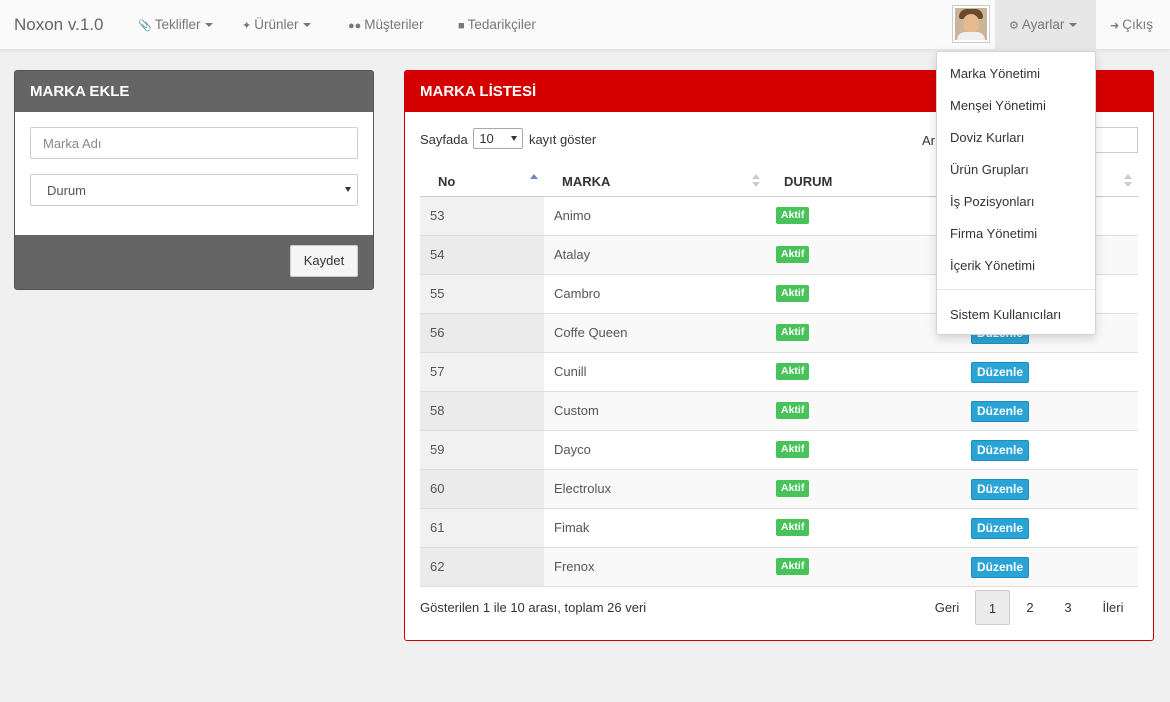 The image size is (1170, 702). I want to click on gear-icon: ⚙, so click(1014, 26).